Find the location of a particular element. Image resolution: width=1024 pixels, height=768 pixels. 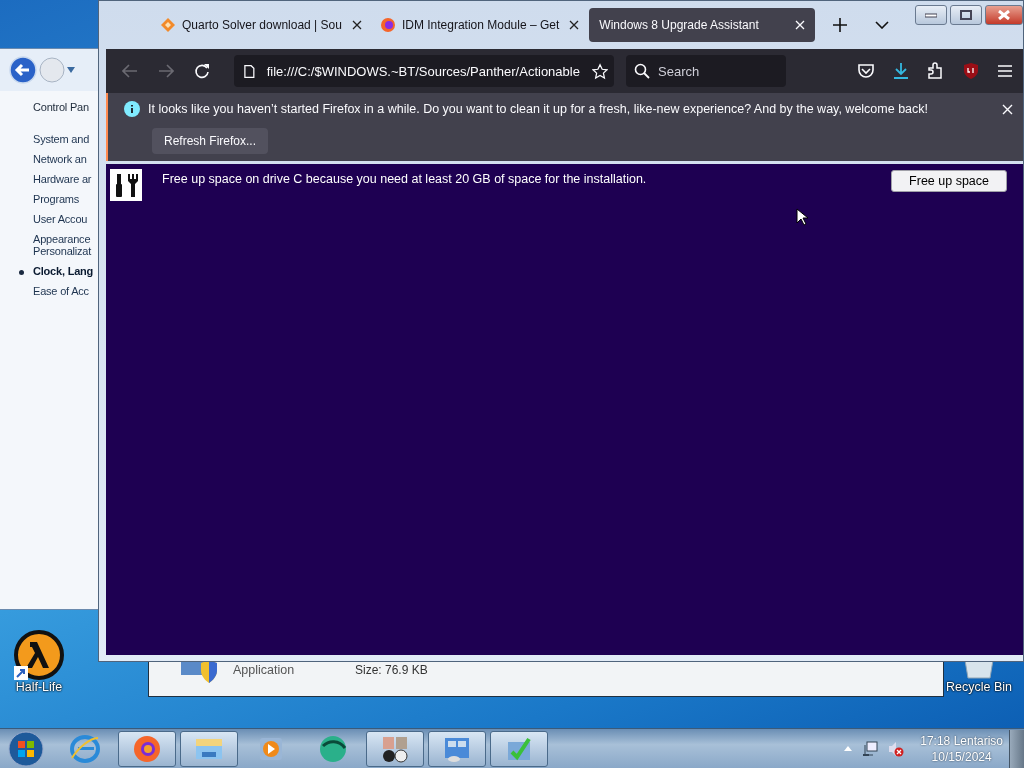

sidebar-item: Programs is located at coordinates (49, 199).